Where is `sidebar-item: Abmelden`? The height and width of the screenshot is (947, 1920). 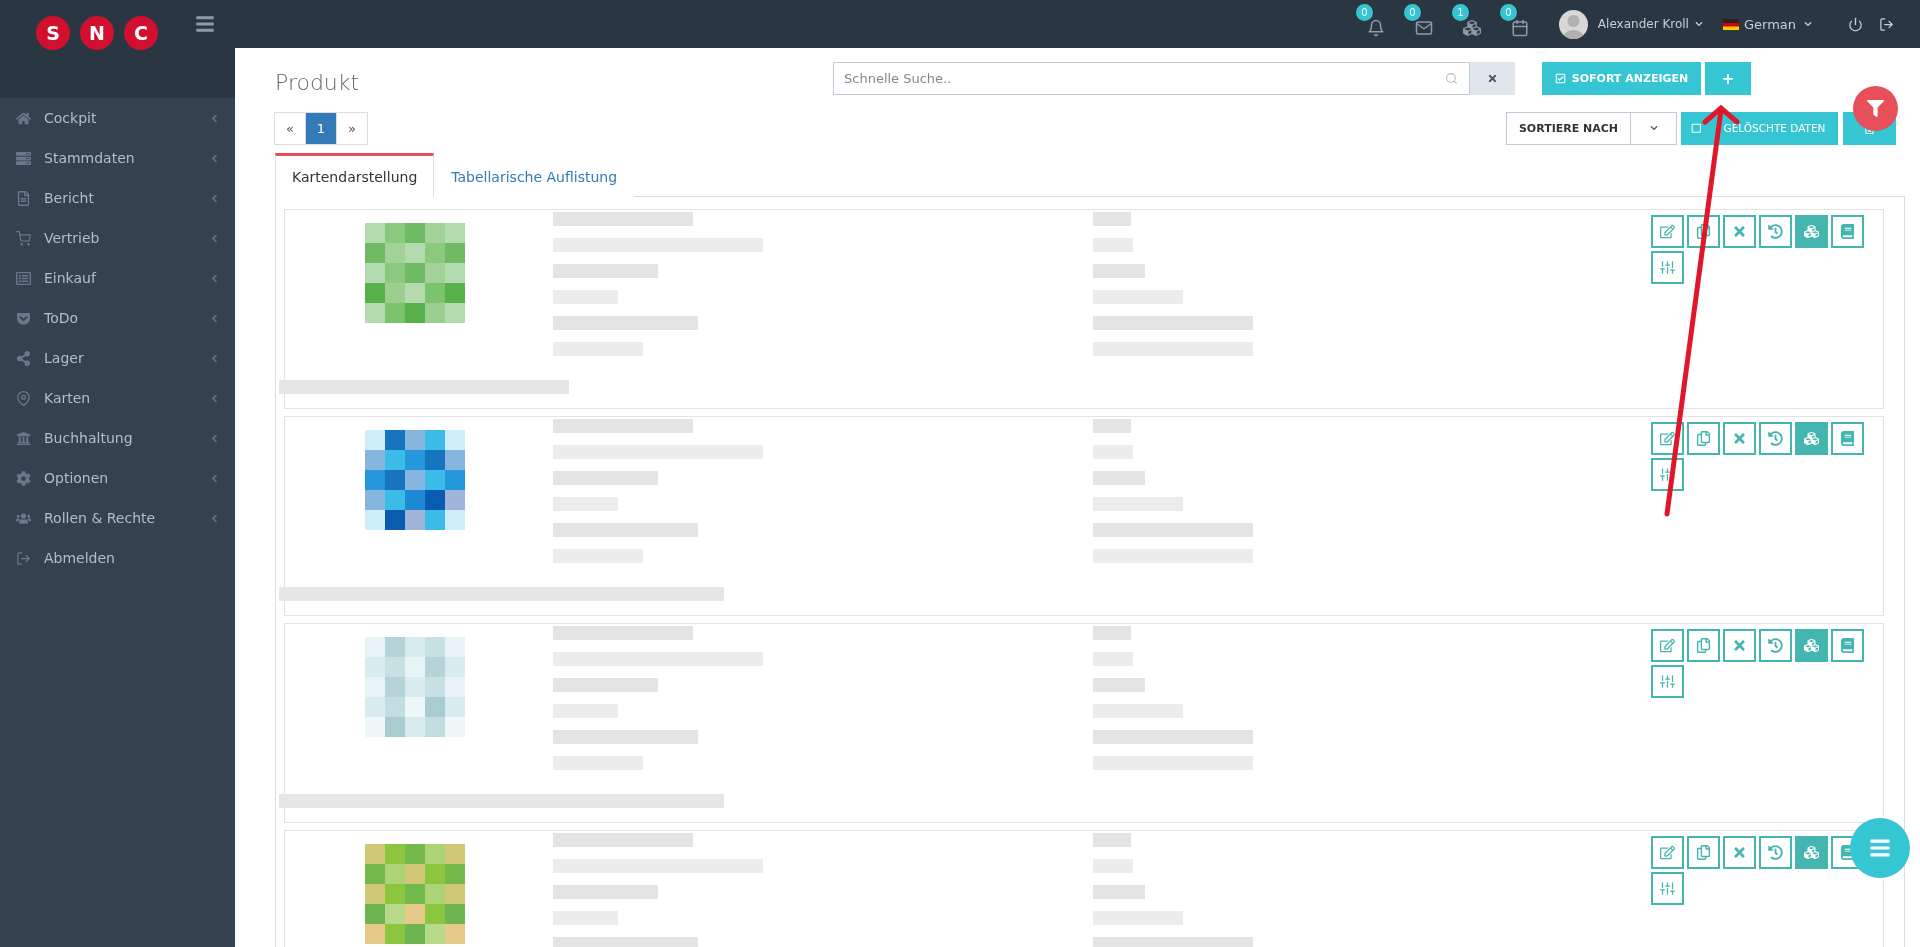
sidebar-item: Abmelden is located at coordinates (117, 558).